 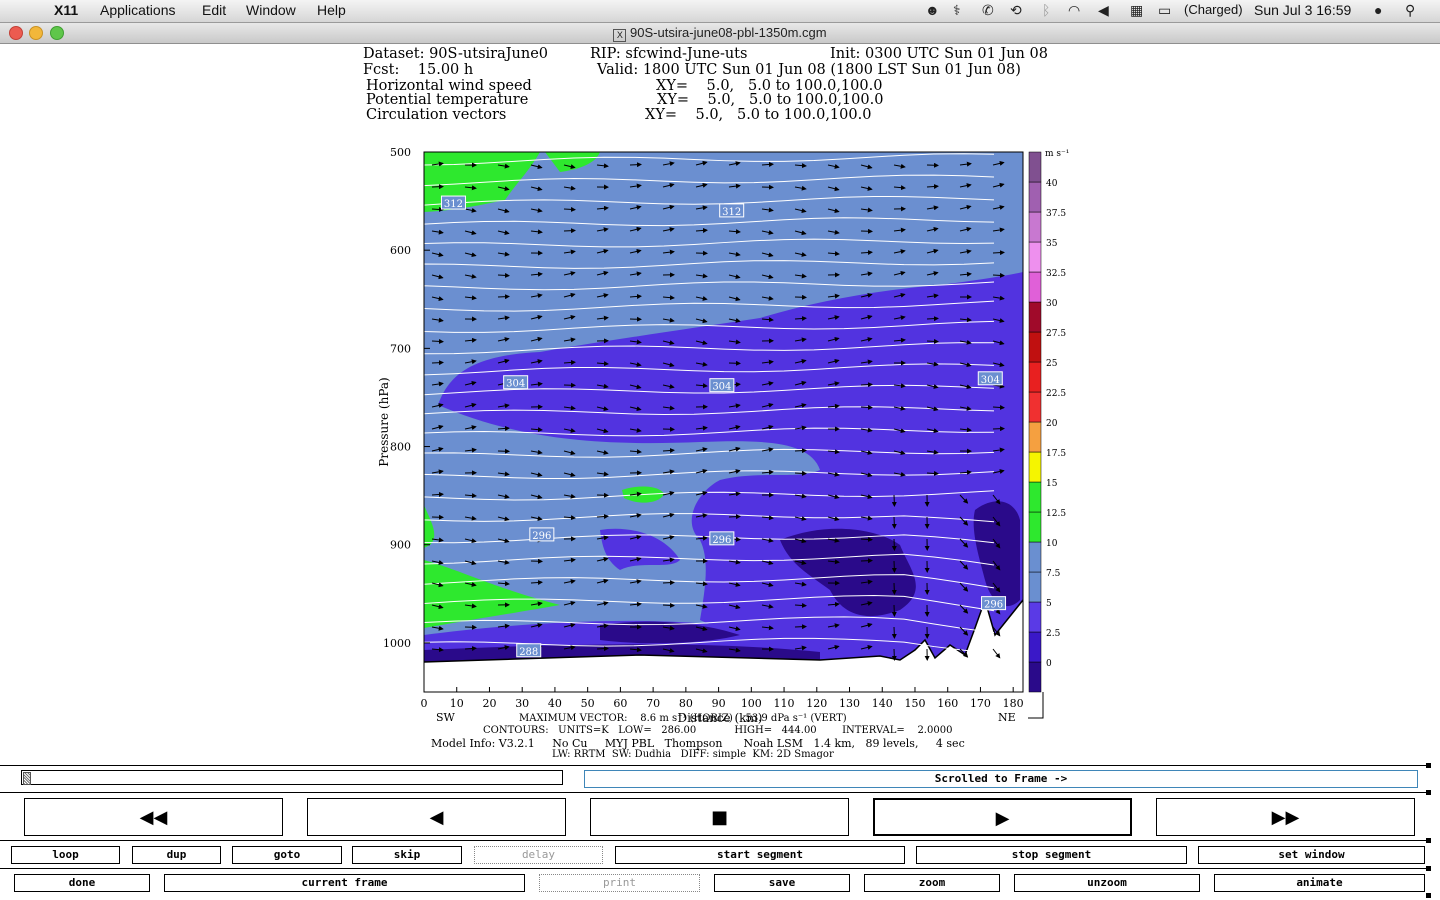 What do you see at coordinates (1056, 454) in the screenshot?
I see `colorbar-tick-label: 17.5` at bounding box center [1056, 454].